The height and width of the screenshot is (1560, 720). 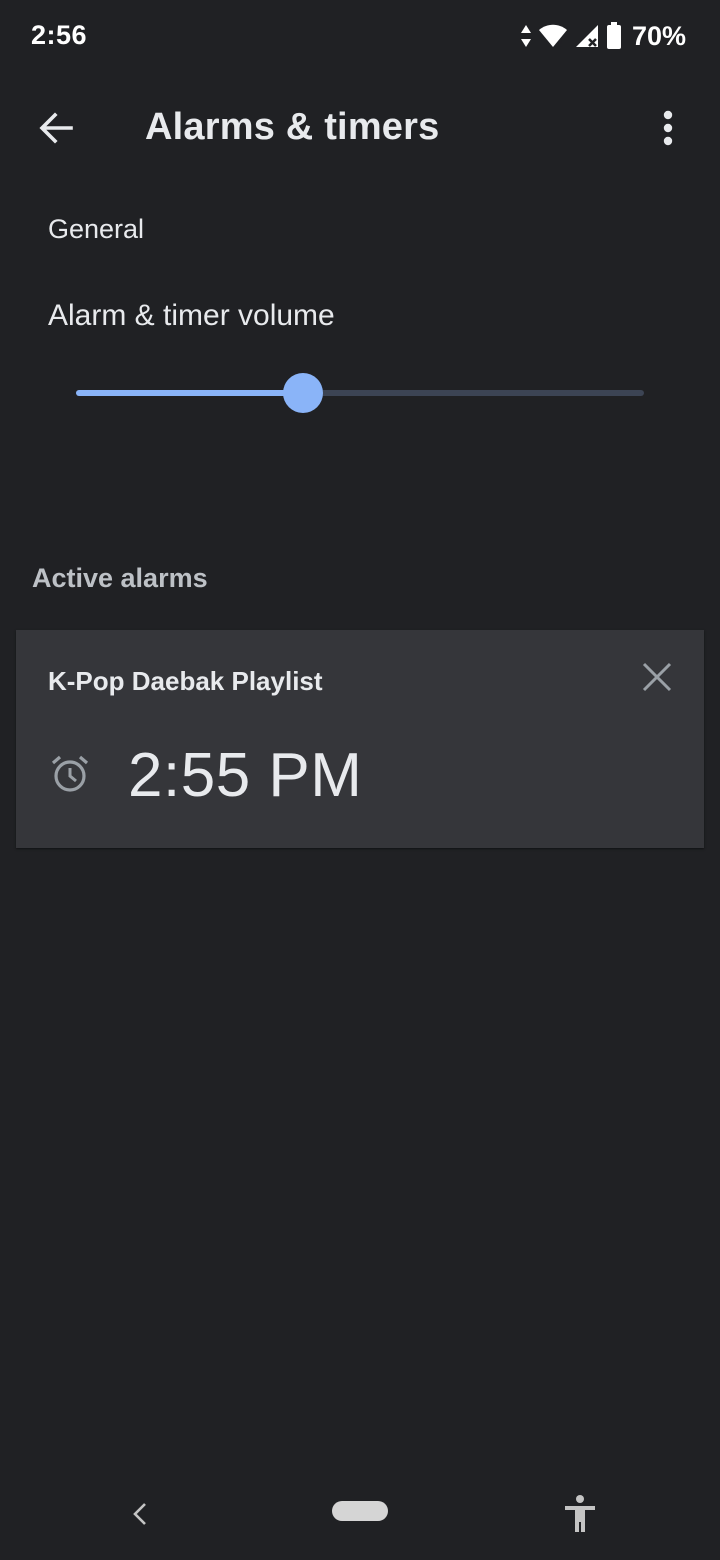 I want to click on more-options-button, so click(x=668, y=128).